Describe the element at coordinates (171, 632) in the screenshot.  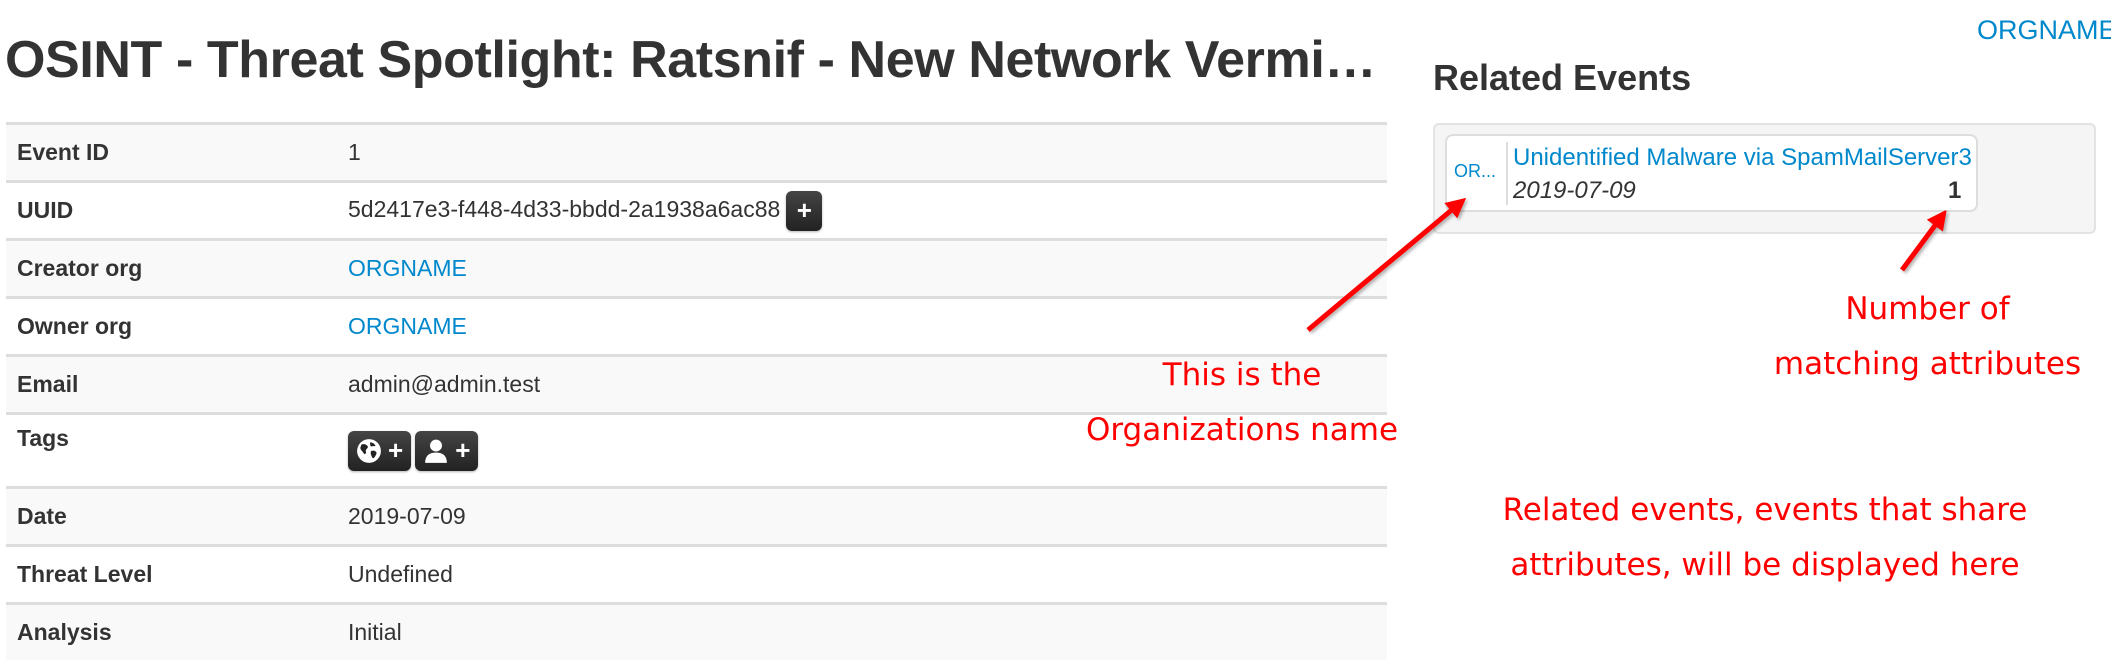
I see `row-label: Analysis` at that location.